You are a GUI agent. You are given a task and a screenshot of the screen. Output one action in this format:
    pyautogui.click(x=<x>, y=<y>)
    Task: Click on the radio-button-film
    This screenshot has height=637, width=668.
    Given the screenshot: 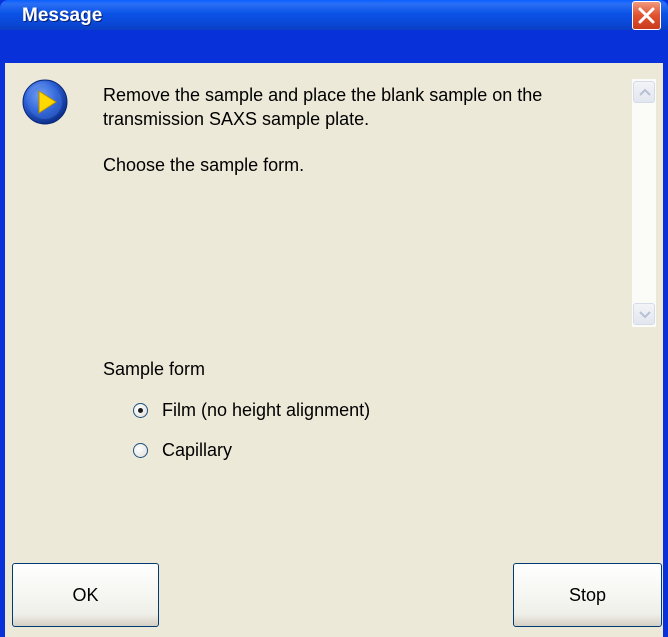 What is the action you would take?
    pyautogui.click(x=140, y=410)
    